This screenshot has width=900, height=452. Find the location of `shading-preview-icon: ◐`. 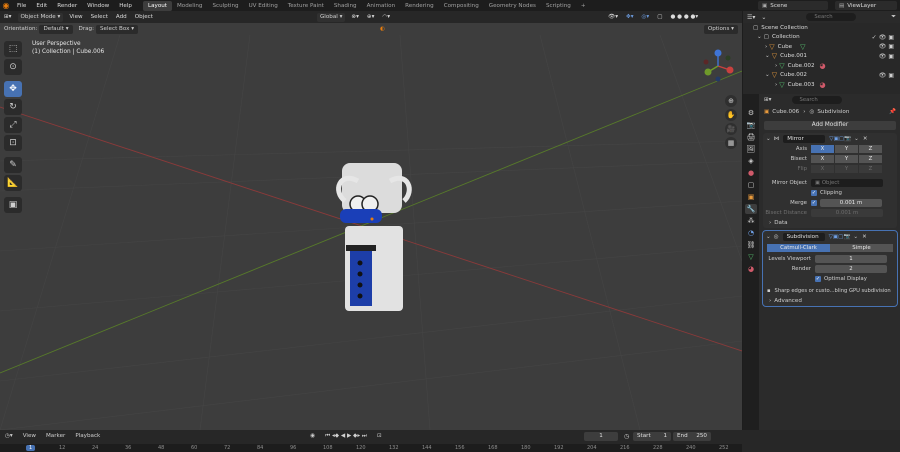

shading-preview-icon: ◐ is located at coordinates (382, 29).